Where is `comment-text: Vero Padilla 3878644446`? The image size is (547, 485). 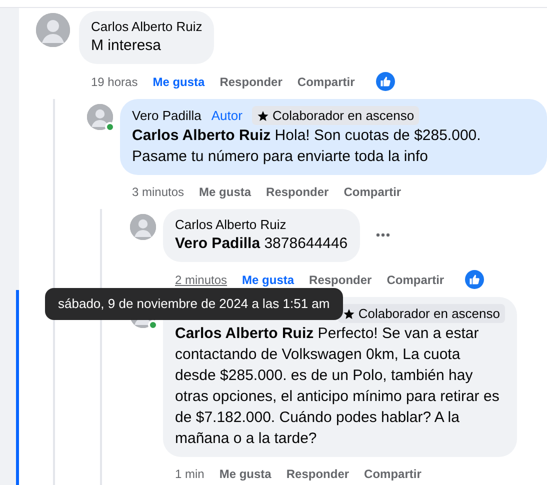 comment-text: Vero Padilla 3878644446 is located at coordinates (261, 244).